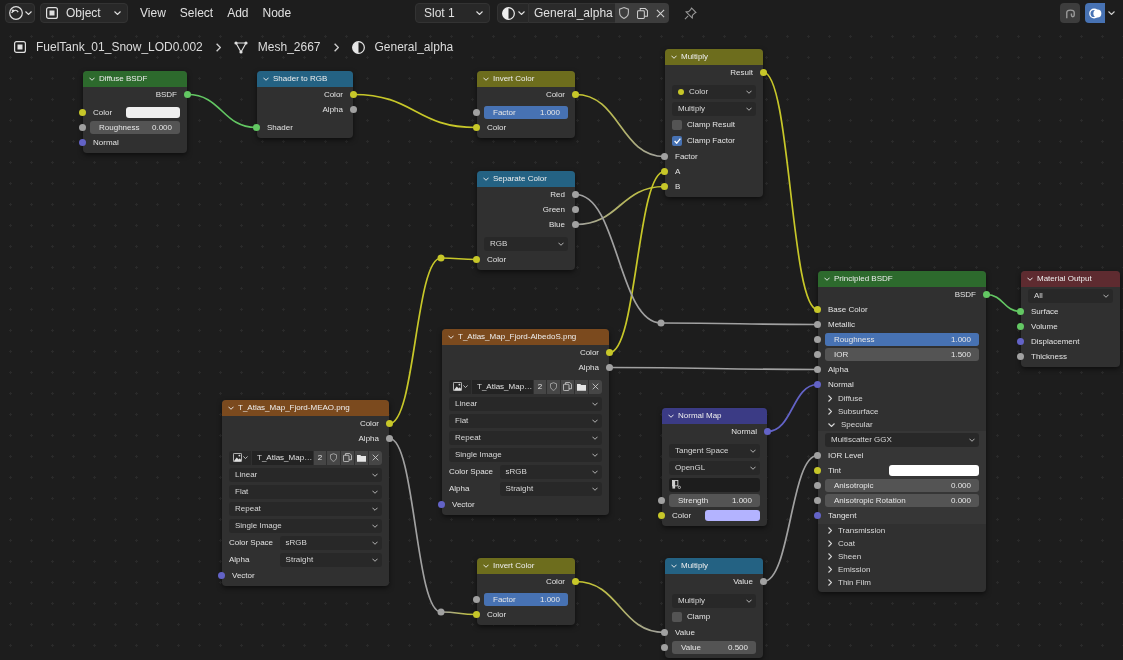 The height and width of the screenshot is (660, 1123). I want to click on mode-dropdown: Object, so click(84, 13).